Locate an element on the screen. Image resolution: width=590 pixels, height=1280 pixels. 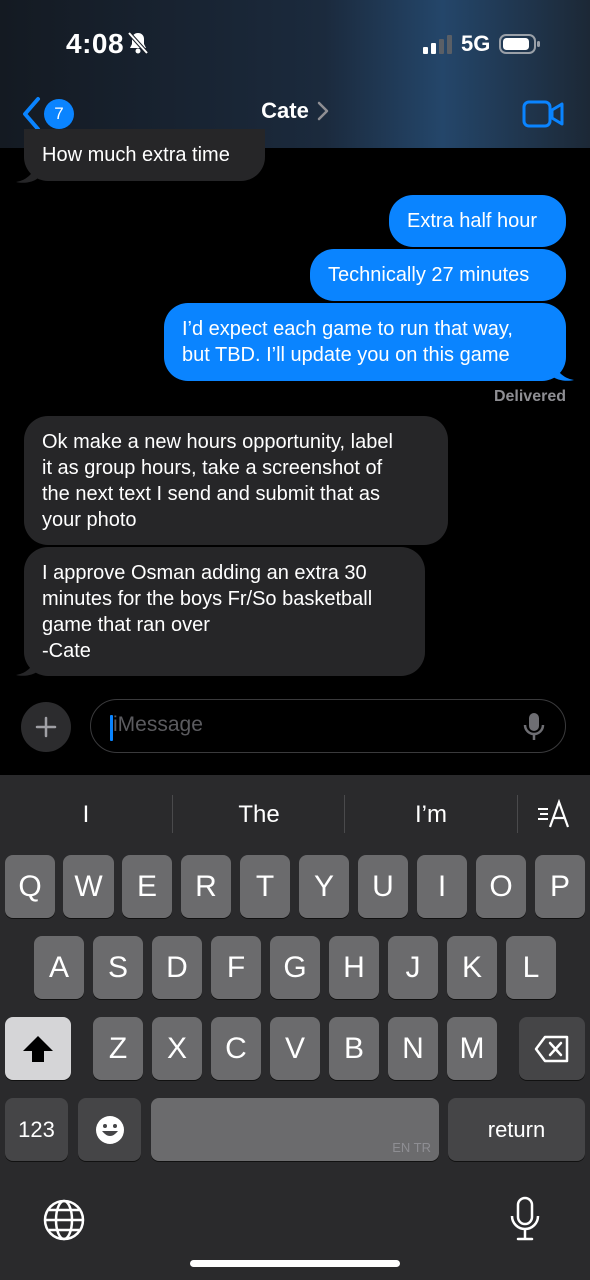
space-key: EN TR is located at coordinates (295, 1129).